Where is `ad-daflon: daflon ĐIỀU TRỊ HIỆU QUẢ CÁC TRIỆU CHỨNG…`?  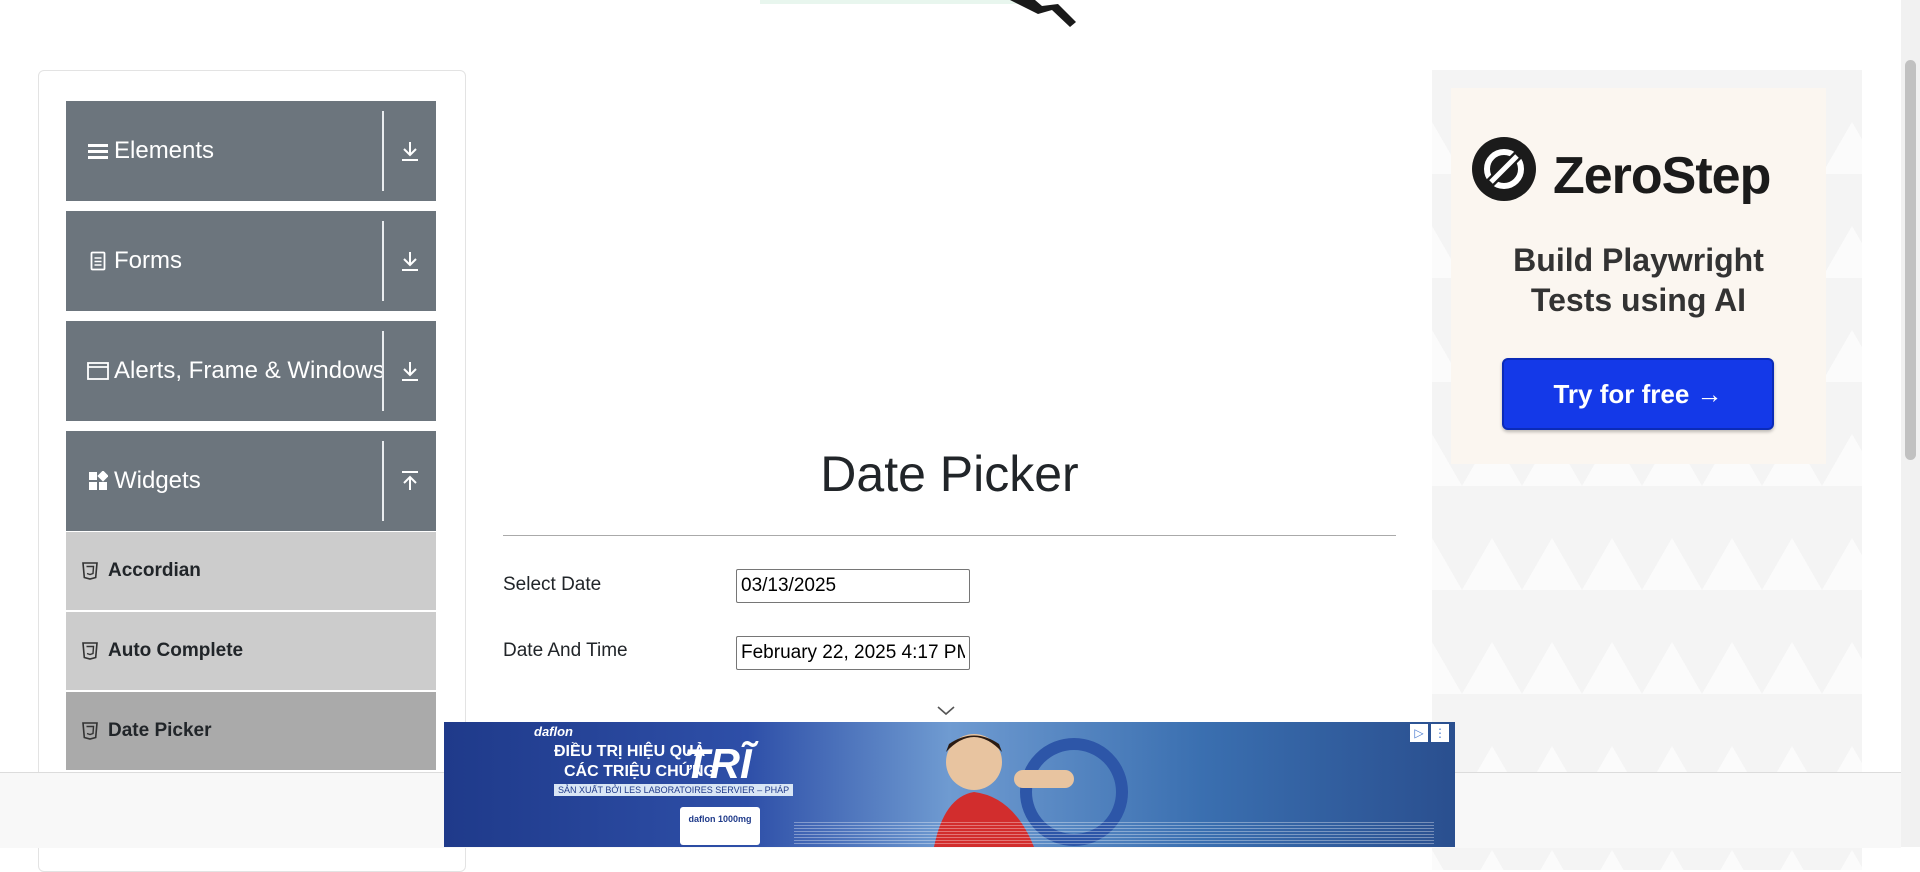 ad-daflon: daflon ĐIỀU TRỊ HIỆU QUẢ CÁC TRIỆU CHỨNG… is located at coordinates (949, 784).